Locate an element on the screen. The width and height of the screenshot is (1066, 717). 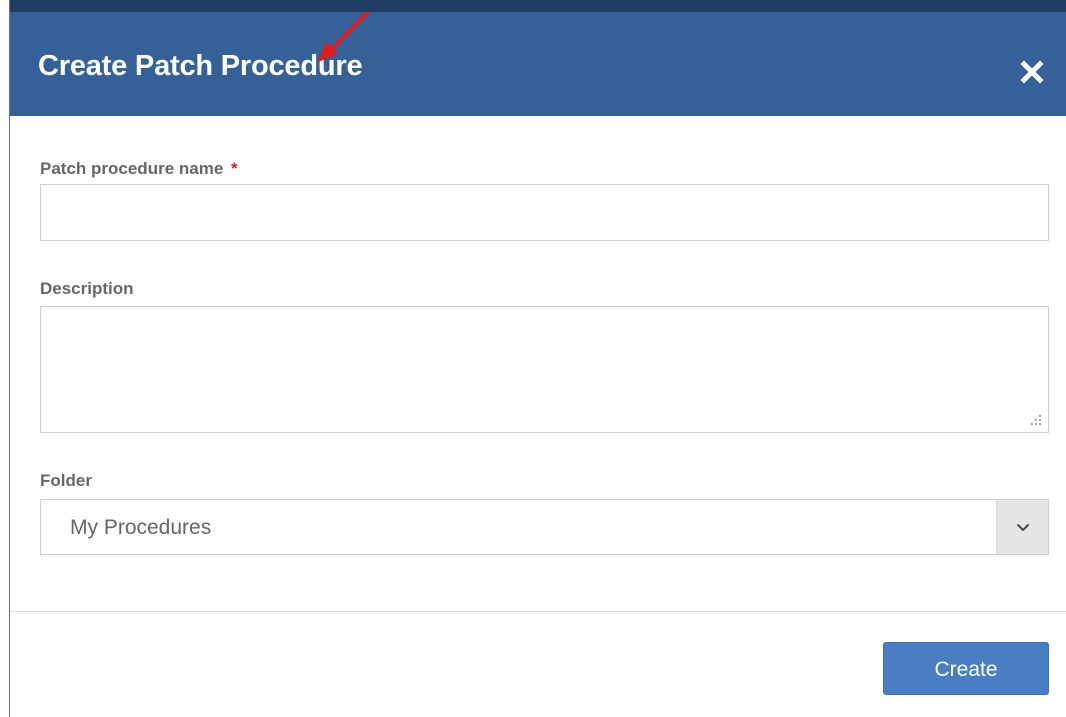
folder-selected-value: My Procedures is located at coordinates (141, 527).